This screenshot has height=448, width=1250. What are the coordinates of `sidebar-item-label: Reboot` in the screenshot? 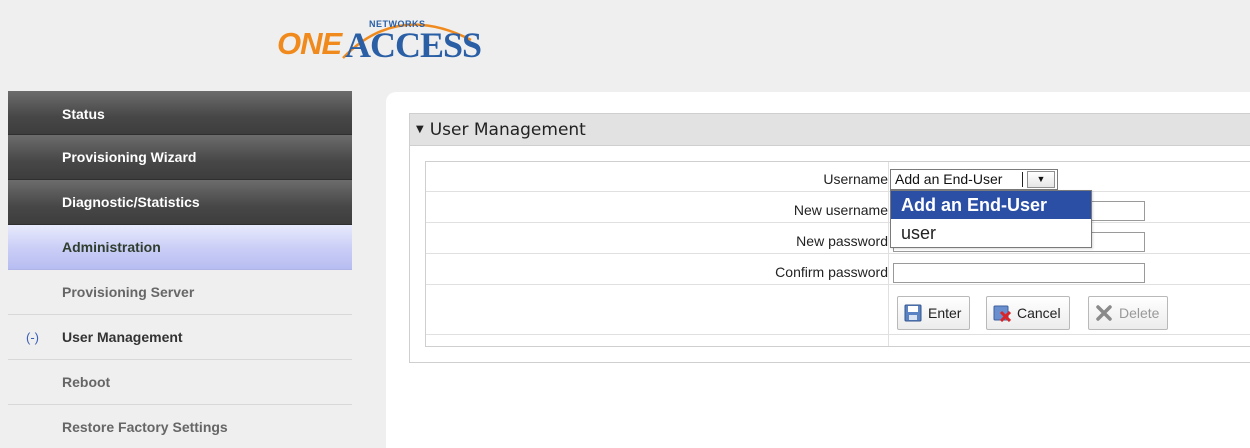 It's located at (86, 382).